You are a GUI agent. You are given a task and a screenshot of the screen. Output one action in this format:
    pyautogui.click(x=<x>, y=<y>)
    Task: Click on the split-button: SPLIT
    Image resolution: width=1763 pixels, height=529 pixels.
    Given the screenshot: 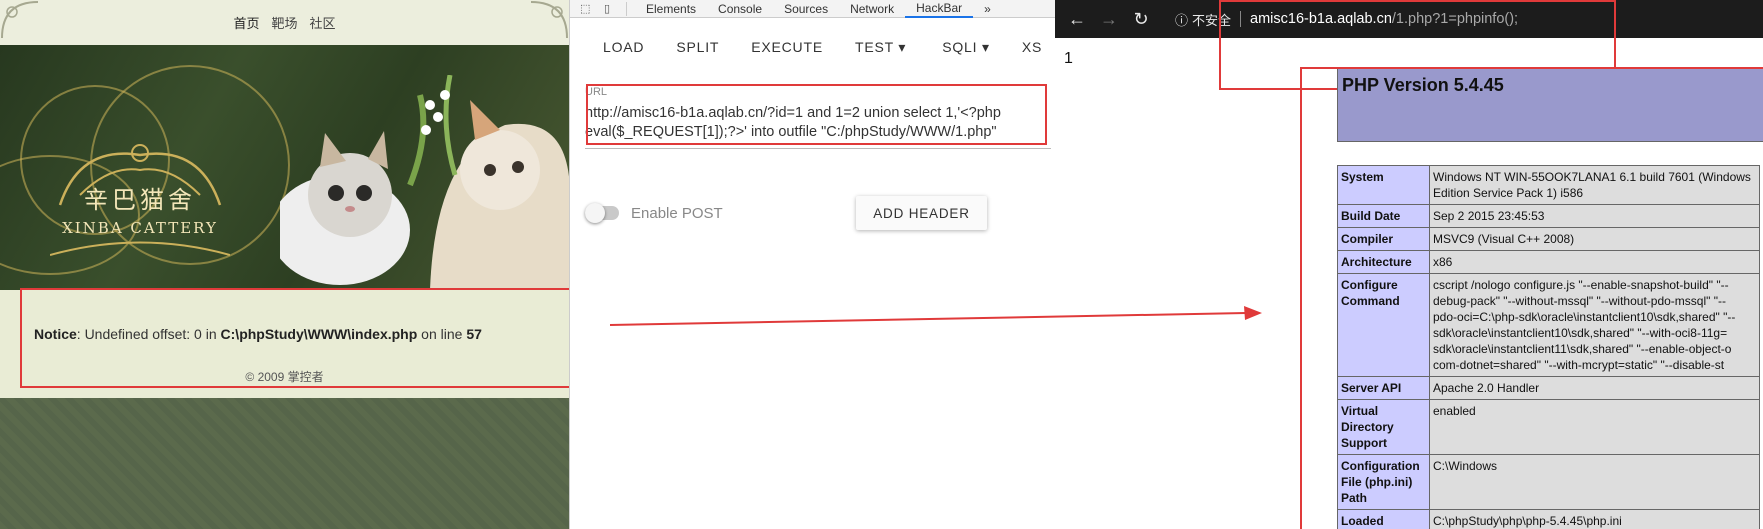 What is the action you would take?
    pyautogui.click(x=697, y=47)
    